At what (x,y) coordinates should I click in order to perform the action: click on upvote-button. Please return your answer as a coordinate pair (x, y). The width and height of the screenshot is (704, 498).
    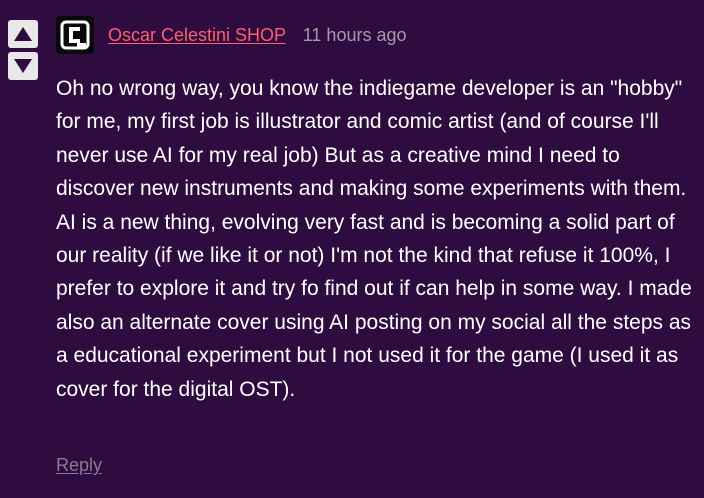
    Looking at the image, I should click on (23, 34).